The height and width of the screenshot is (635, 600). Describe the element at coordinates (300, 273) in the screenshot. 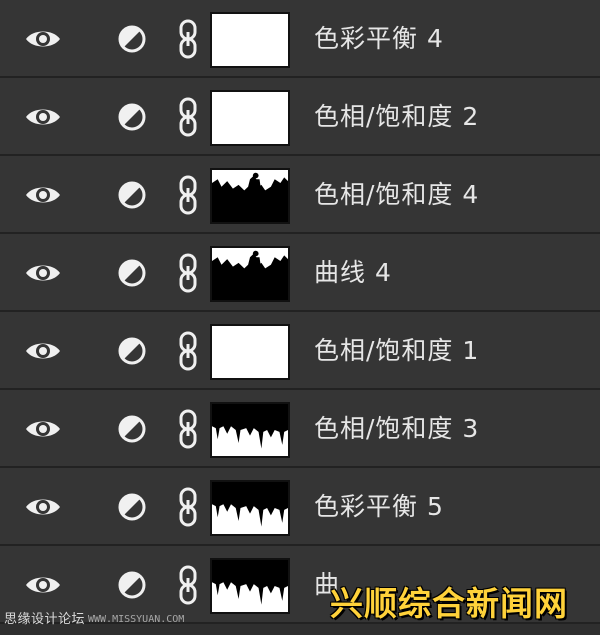

I see `layer-row: 曲线 4` at that location.